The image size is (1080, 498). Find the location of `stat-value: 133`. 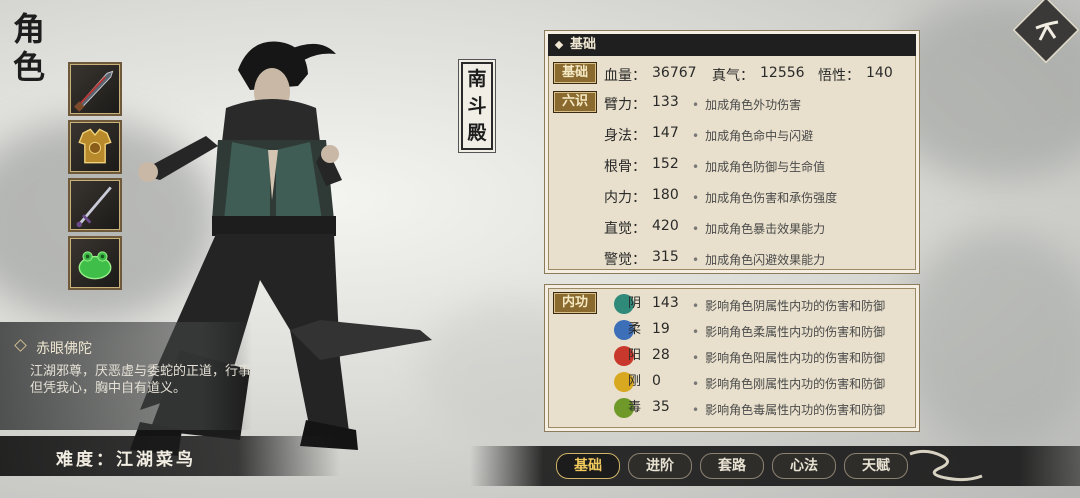

stat-value: 133 is located at coordinates (665, 102).